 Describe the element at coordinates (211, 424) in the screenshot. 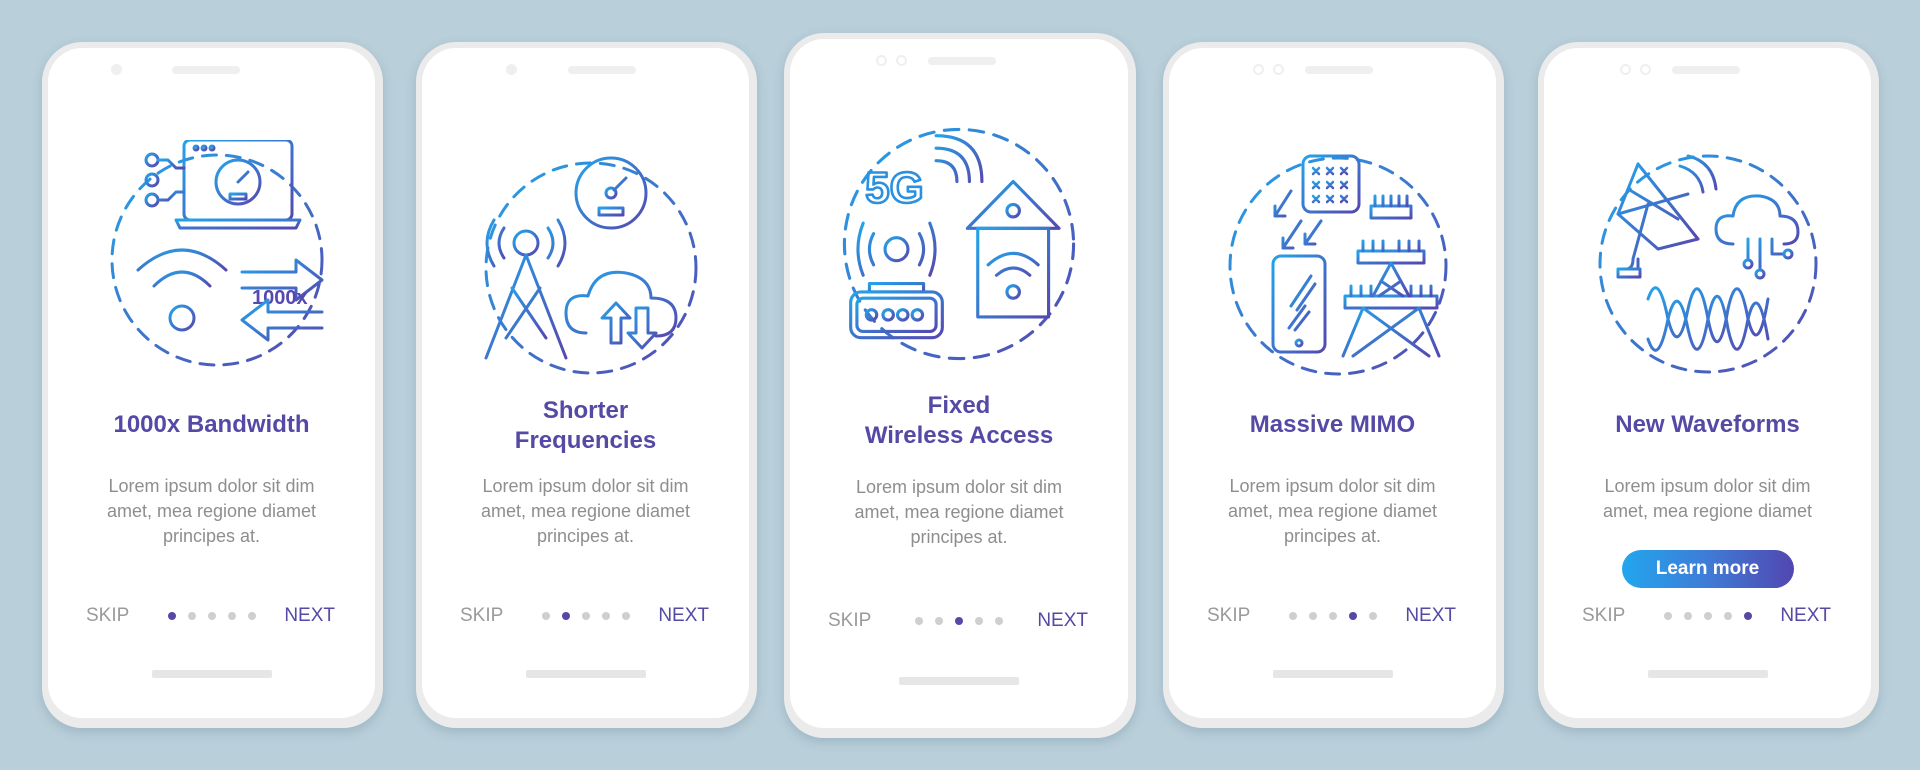

I see `screen-title: 1000x Bandwidth` at that location.